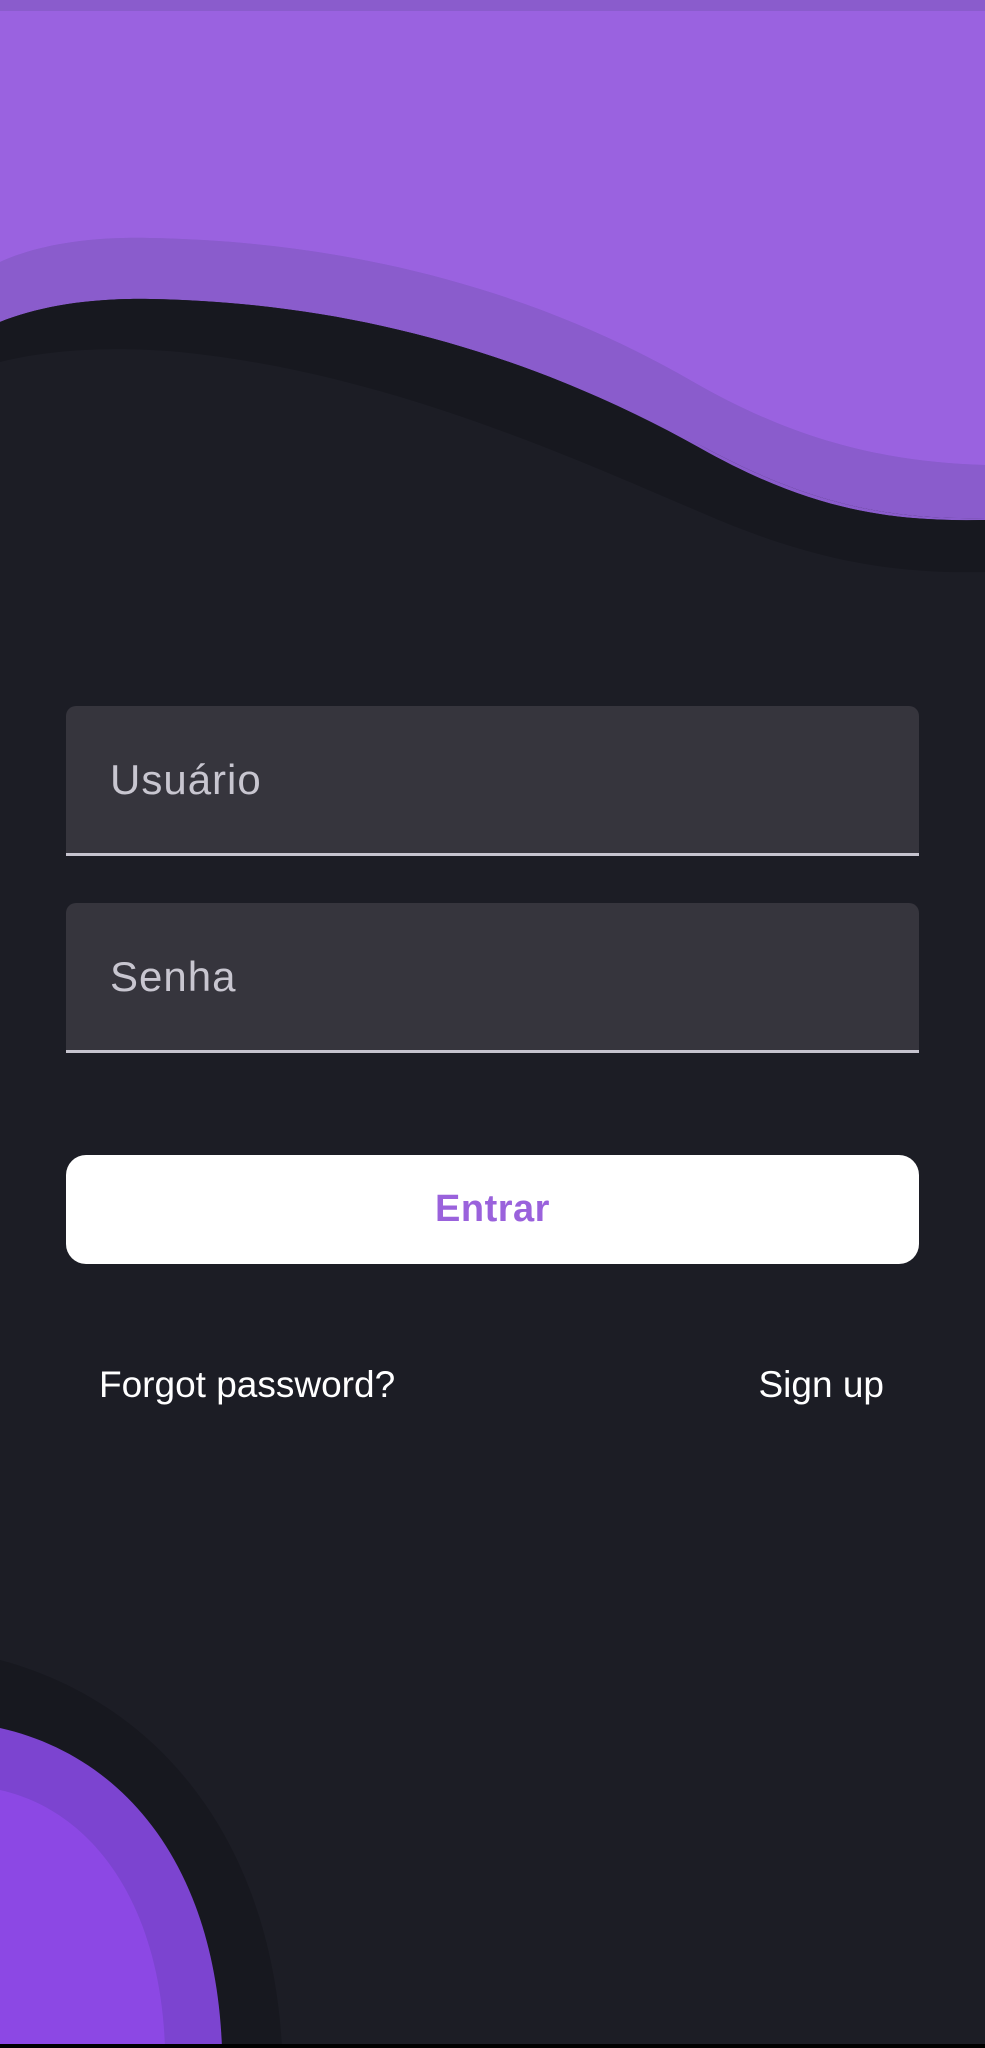 This screenshot has height=2048, width=985. I want to click on username-field, so click(492, 781).